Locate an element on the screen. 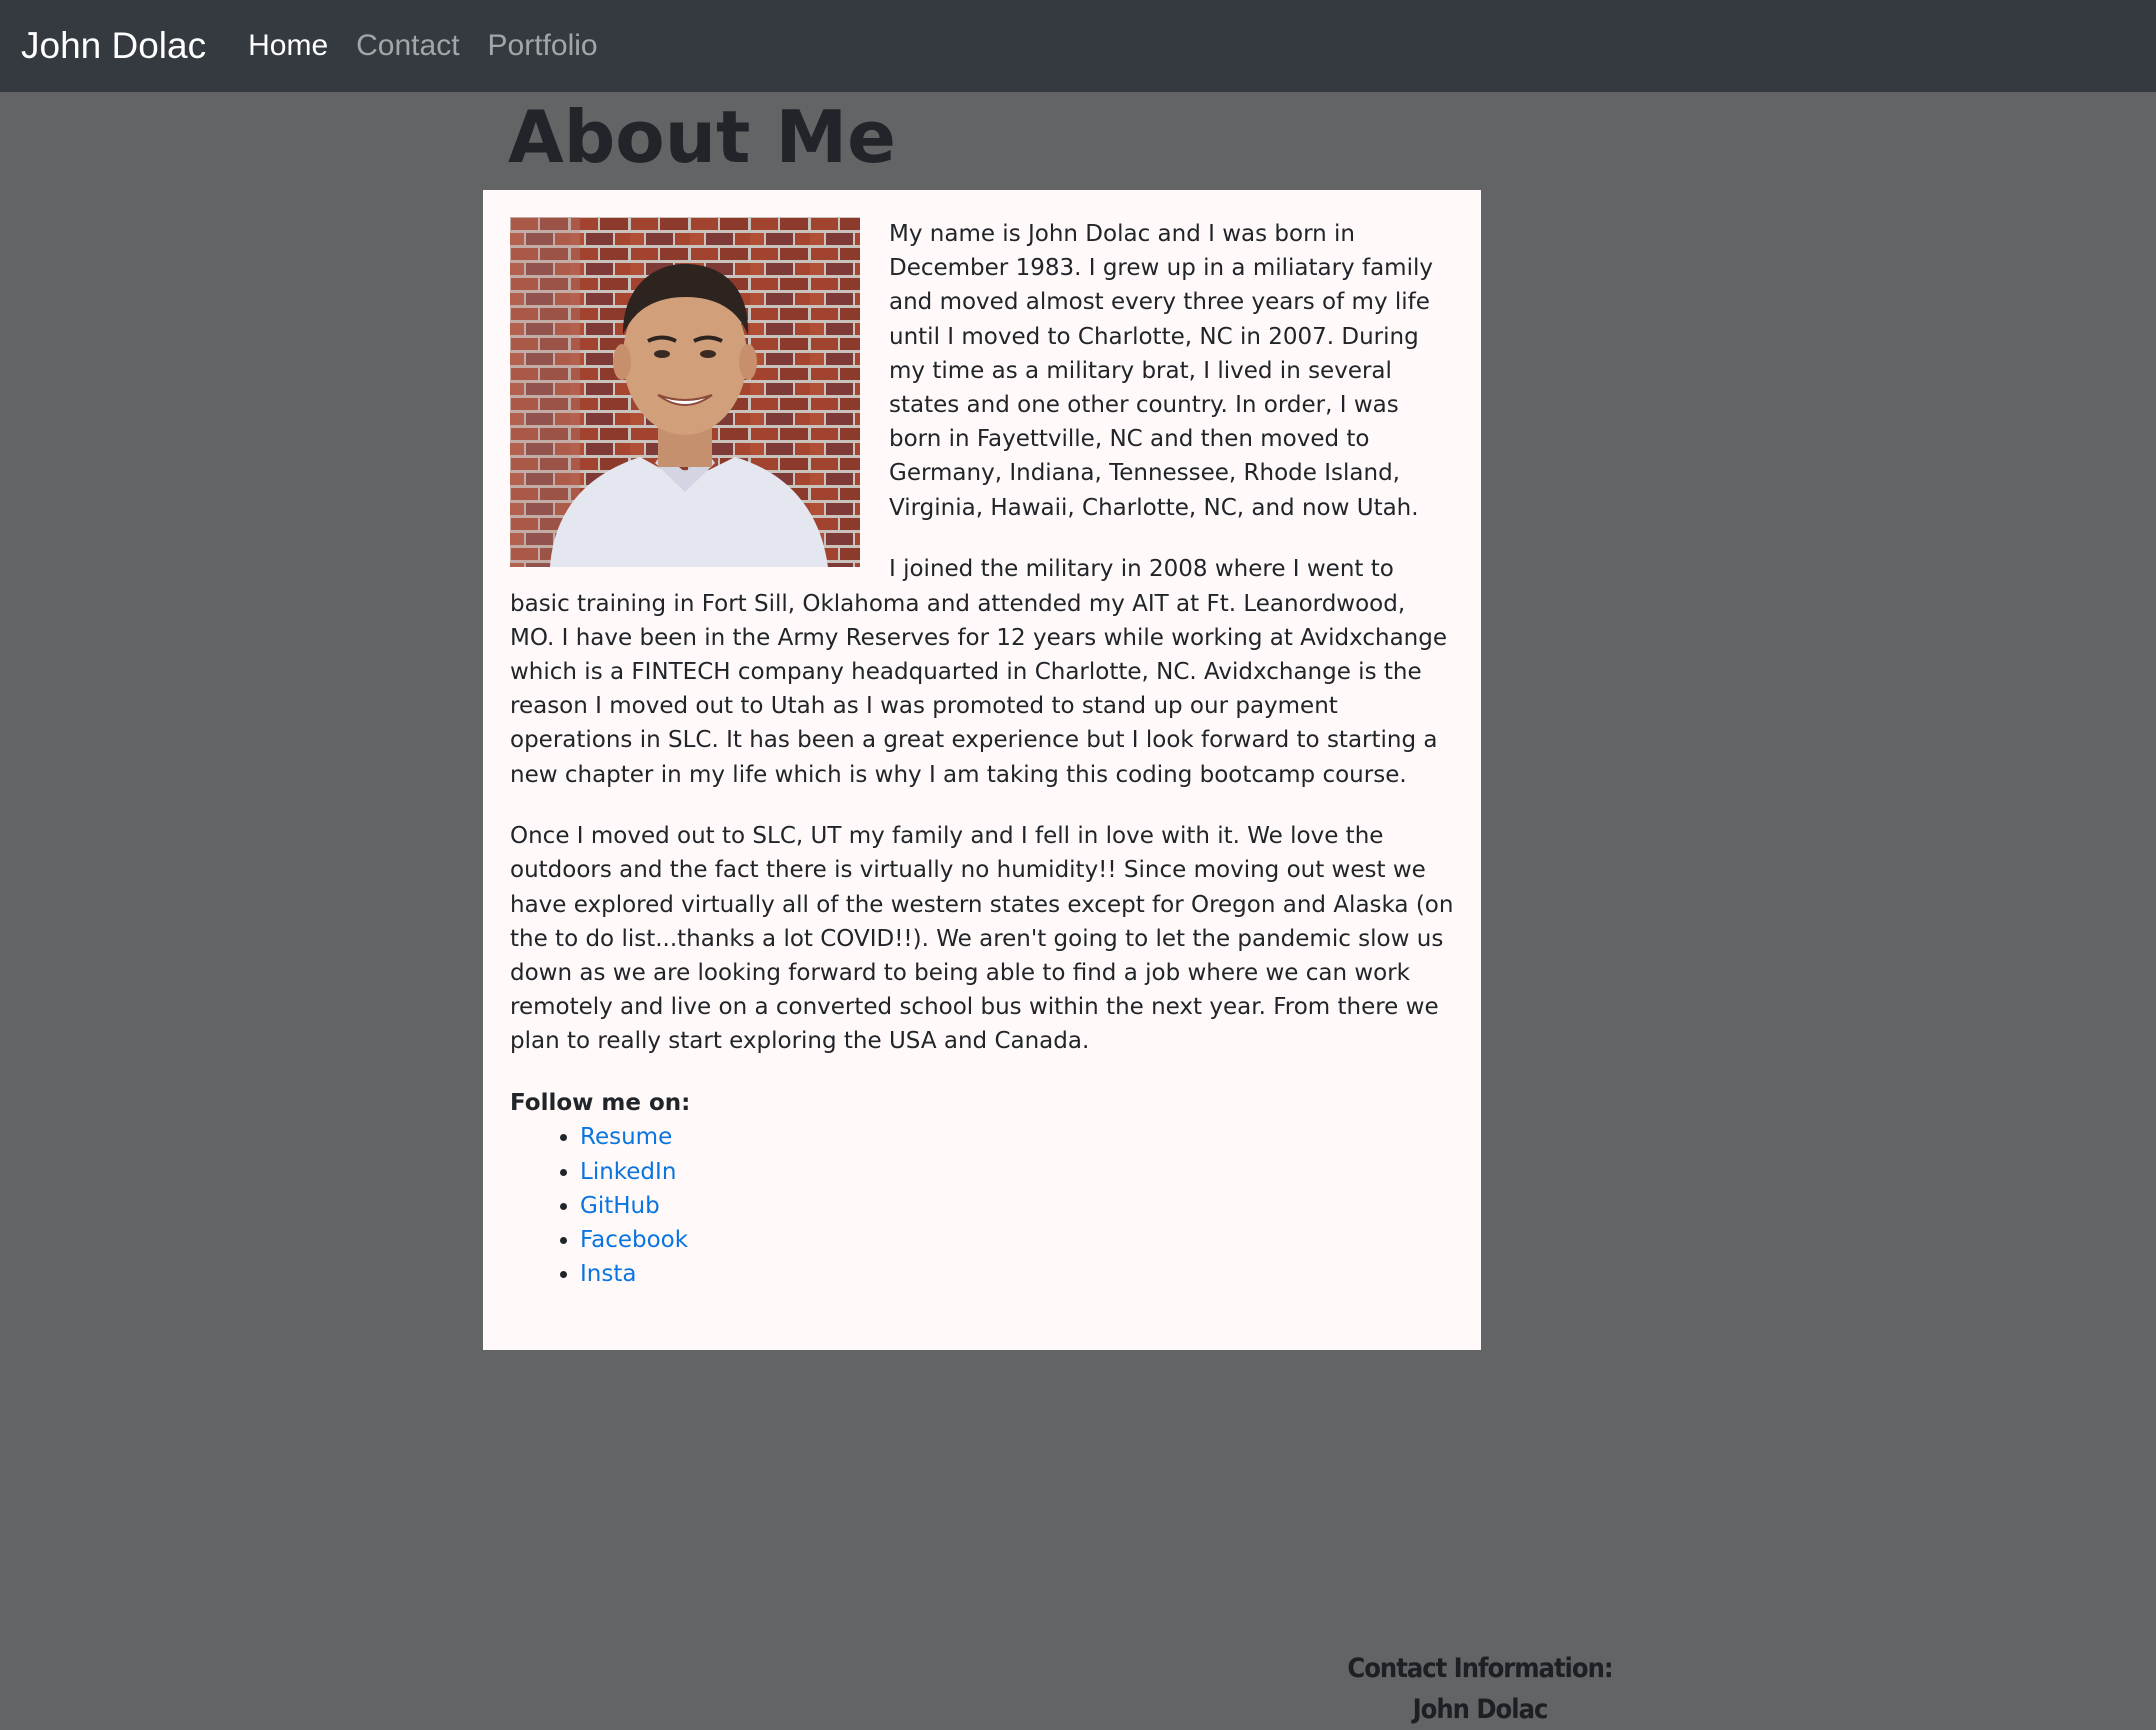 The height and width of the screenshot is (1730, 2156). github-link: GitHub is located at coordinates (620, 1206).